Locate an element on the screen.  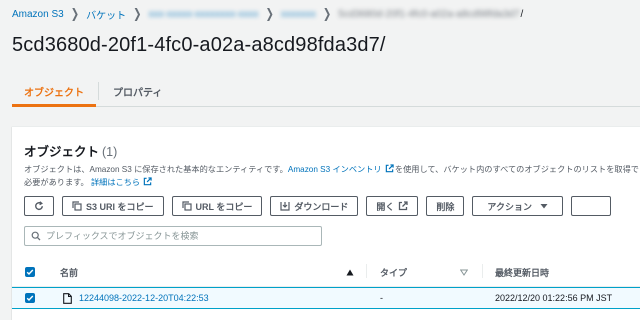
objects-toolbar: S3 URI をコピー URL をコピー ダウンロード 開く 削除 アクション is located at coordinates (317, 206).